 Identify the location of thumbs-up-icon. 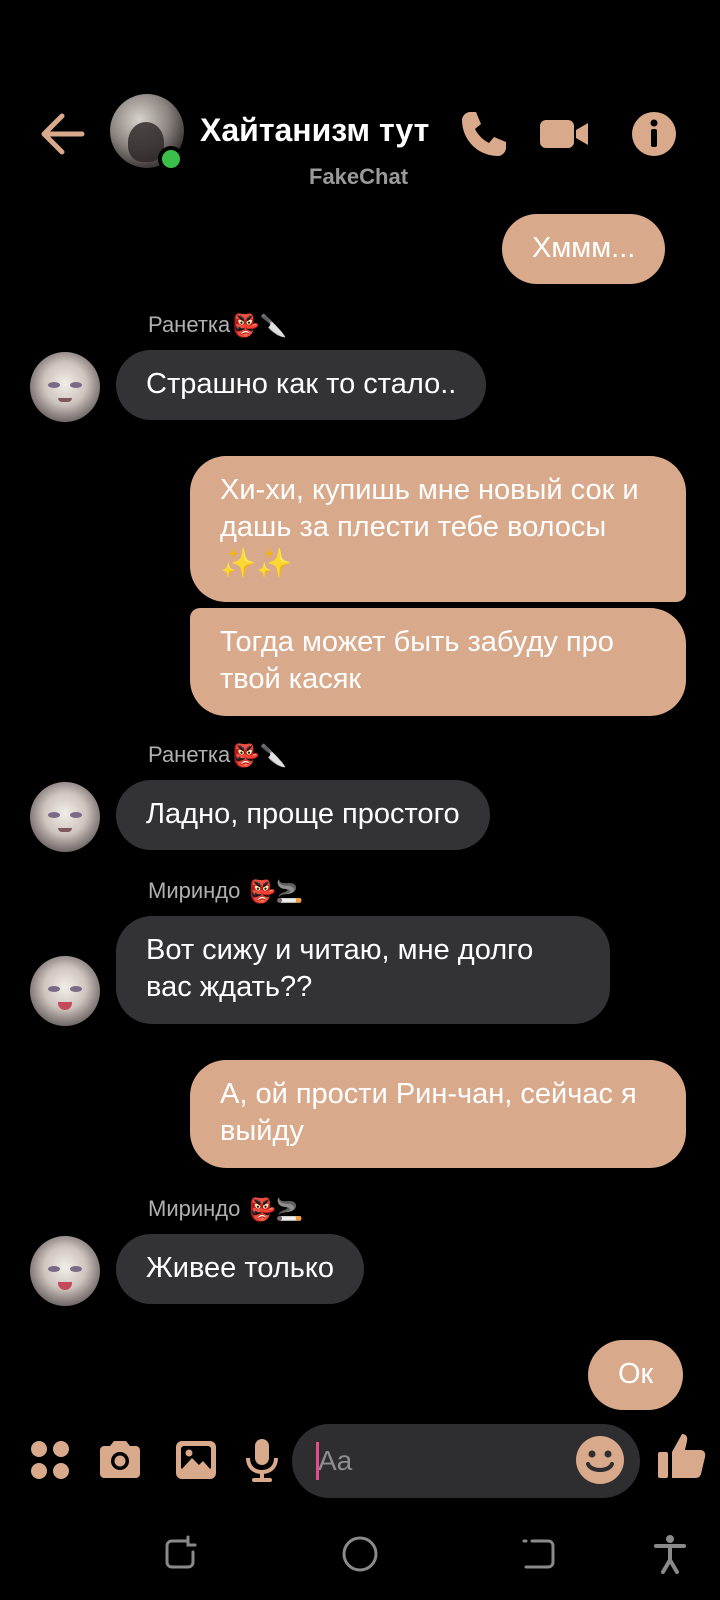
(682, 1456).